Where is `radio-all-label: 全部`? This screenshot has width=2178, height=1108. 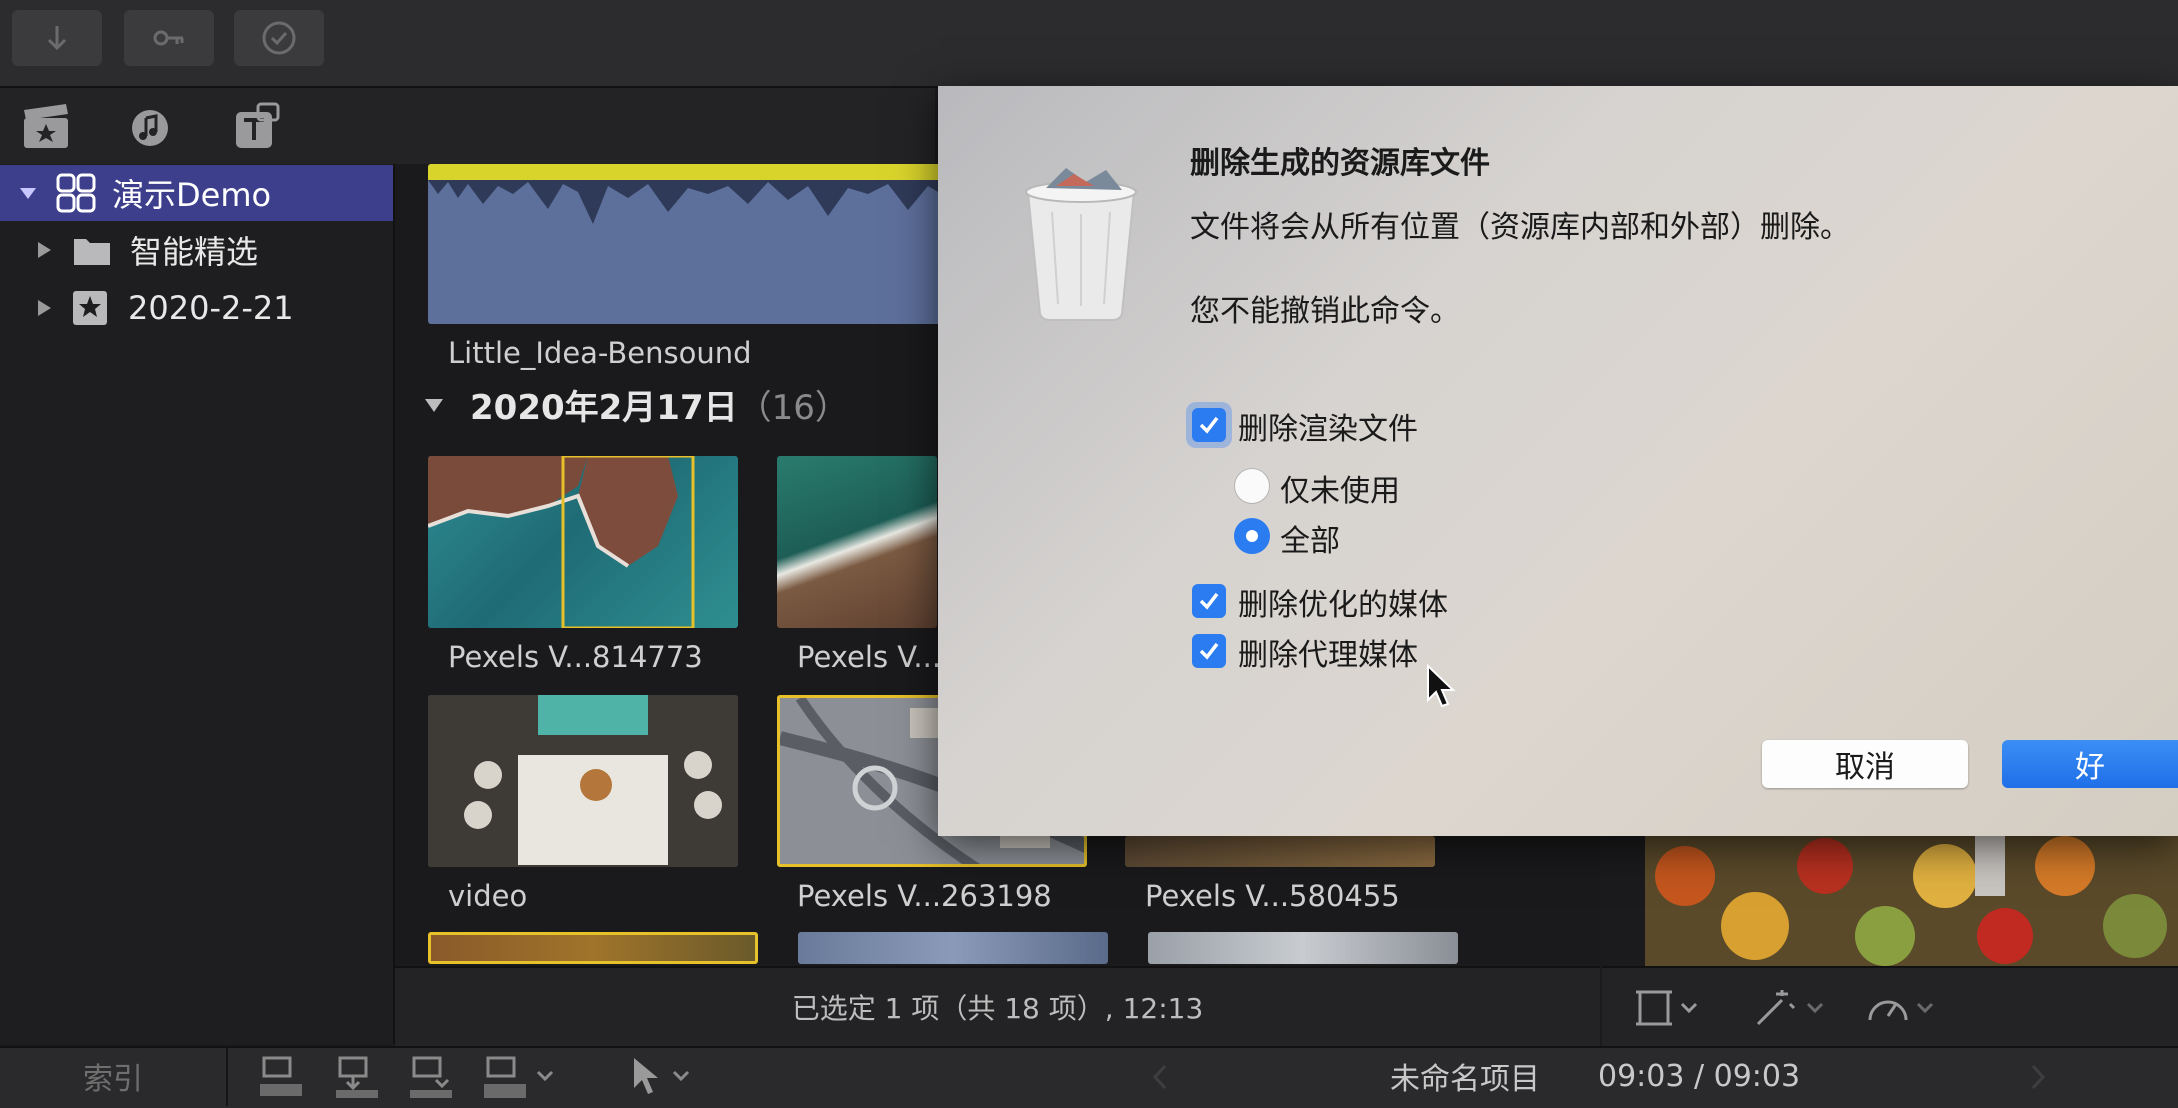 radio-all-label: 全部 is located at coordinates (1310, 538).